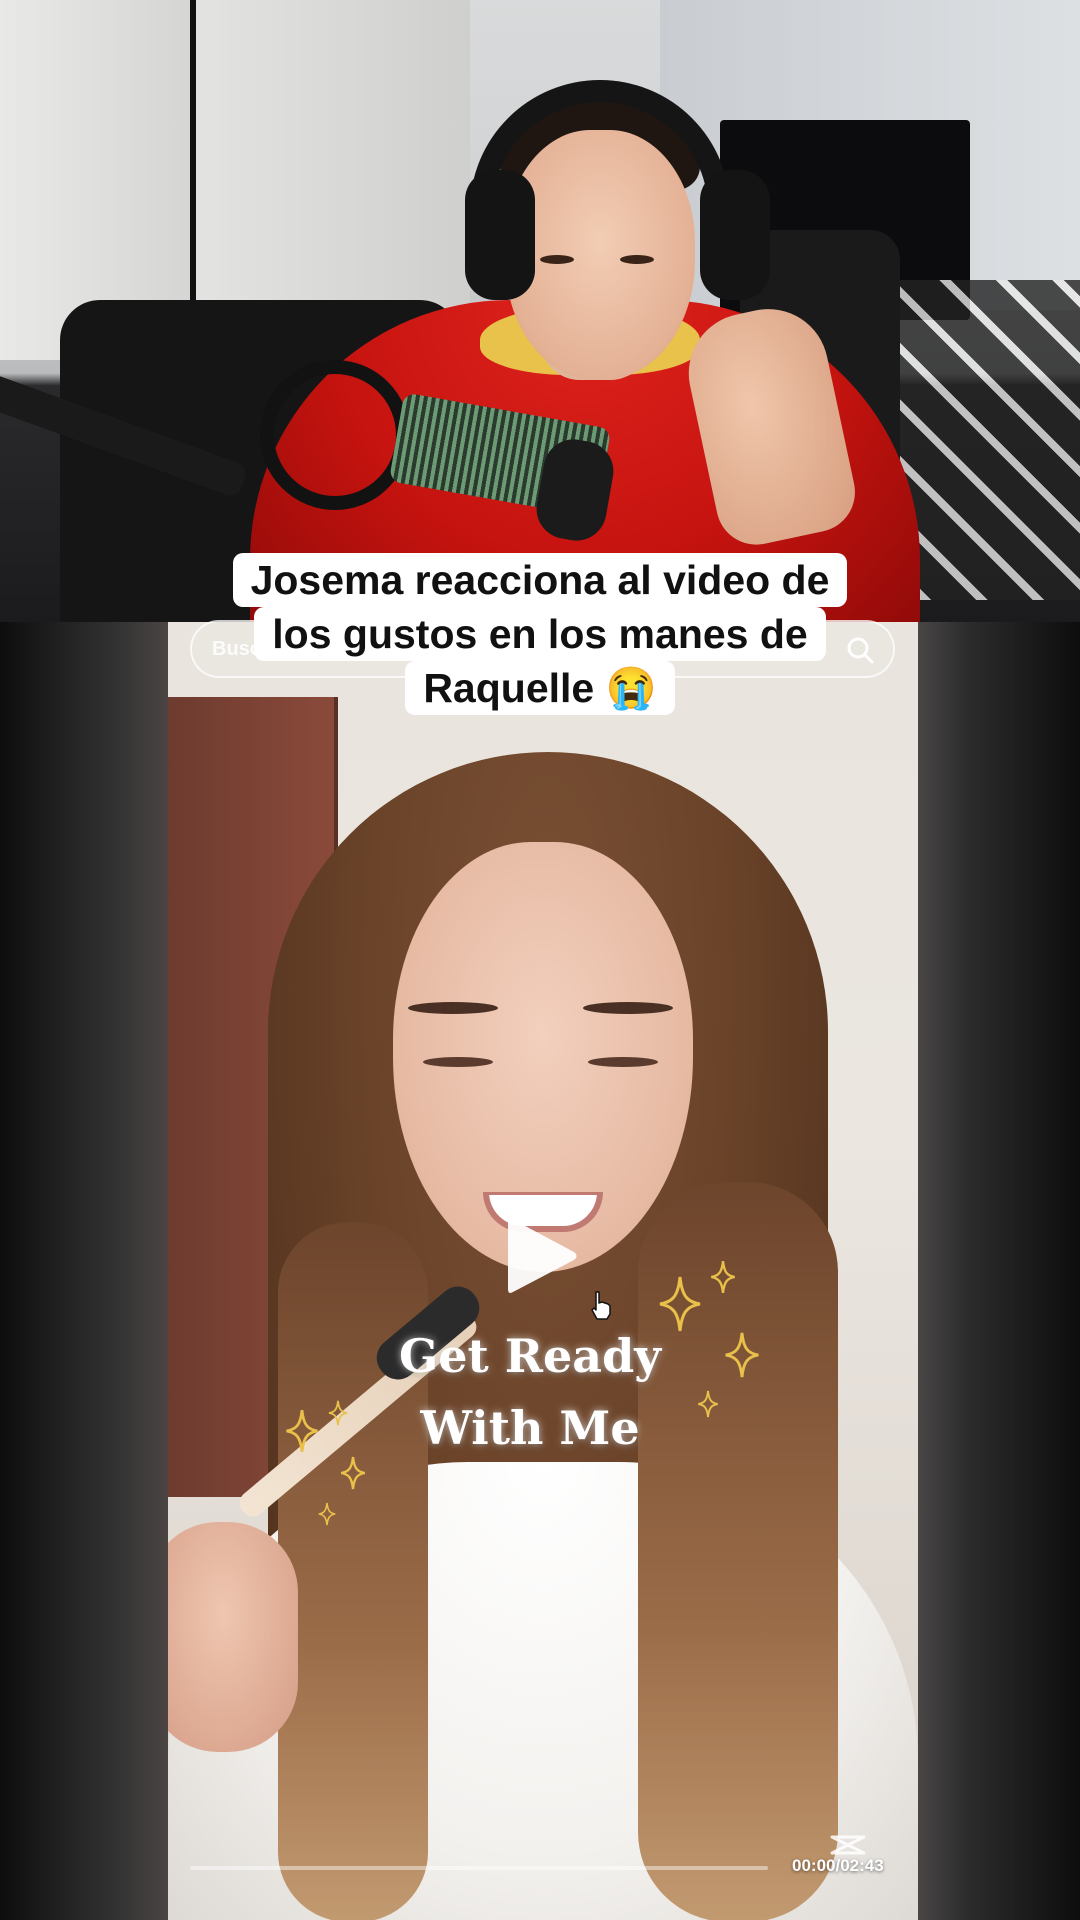  What do you see at coordinates (542, 1256) in the screenshot?
I see `play-icon` at bounding box center [542, 1256].